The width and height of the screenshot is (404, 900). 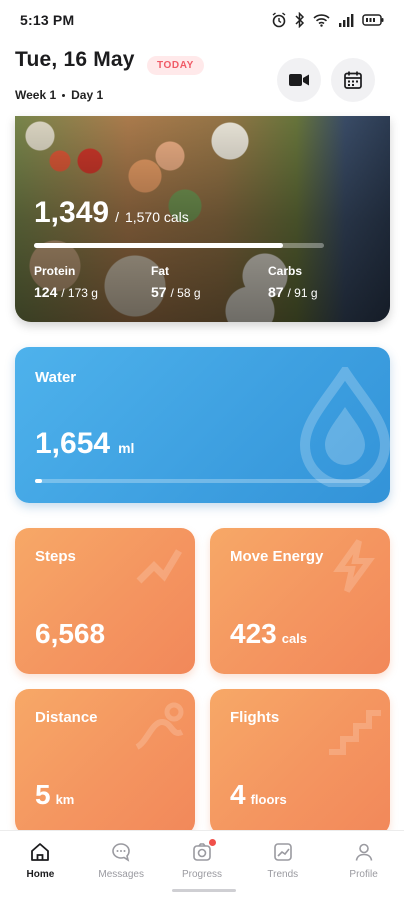 What do you see at coordinates (363, 852) in the screenshot?
I see `profile-person-icon` at bounding box center [363, 852].